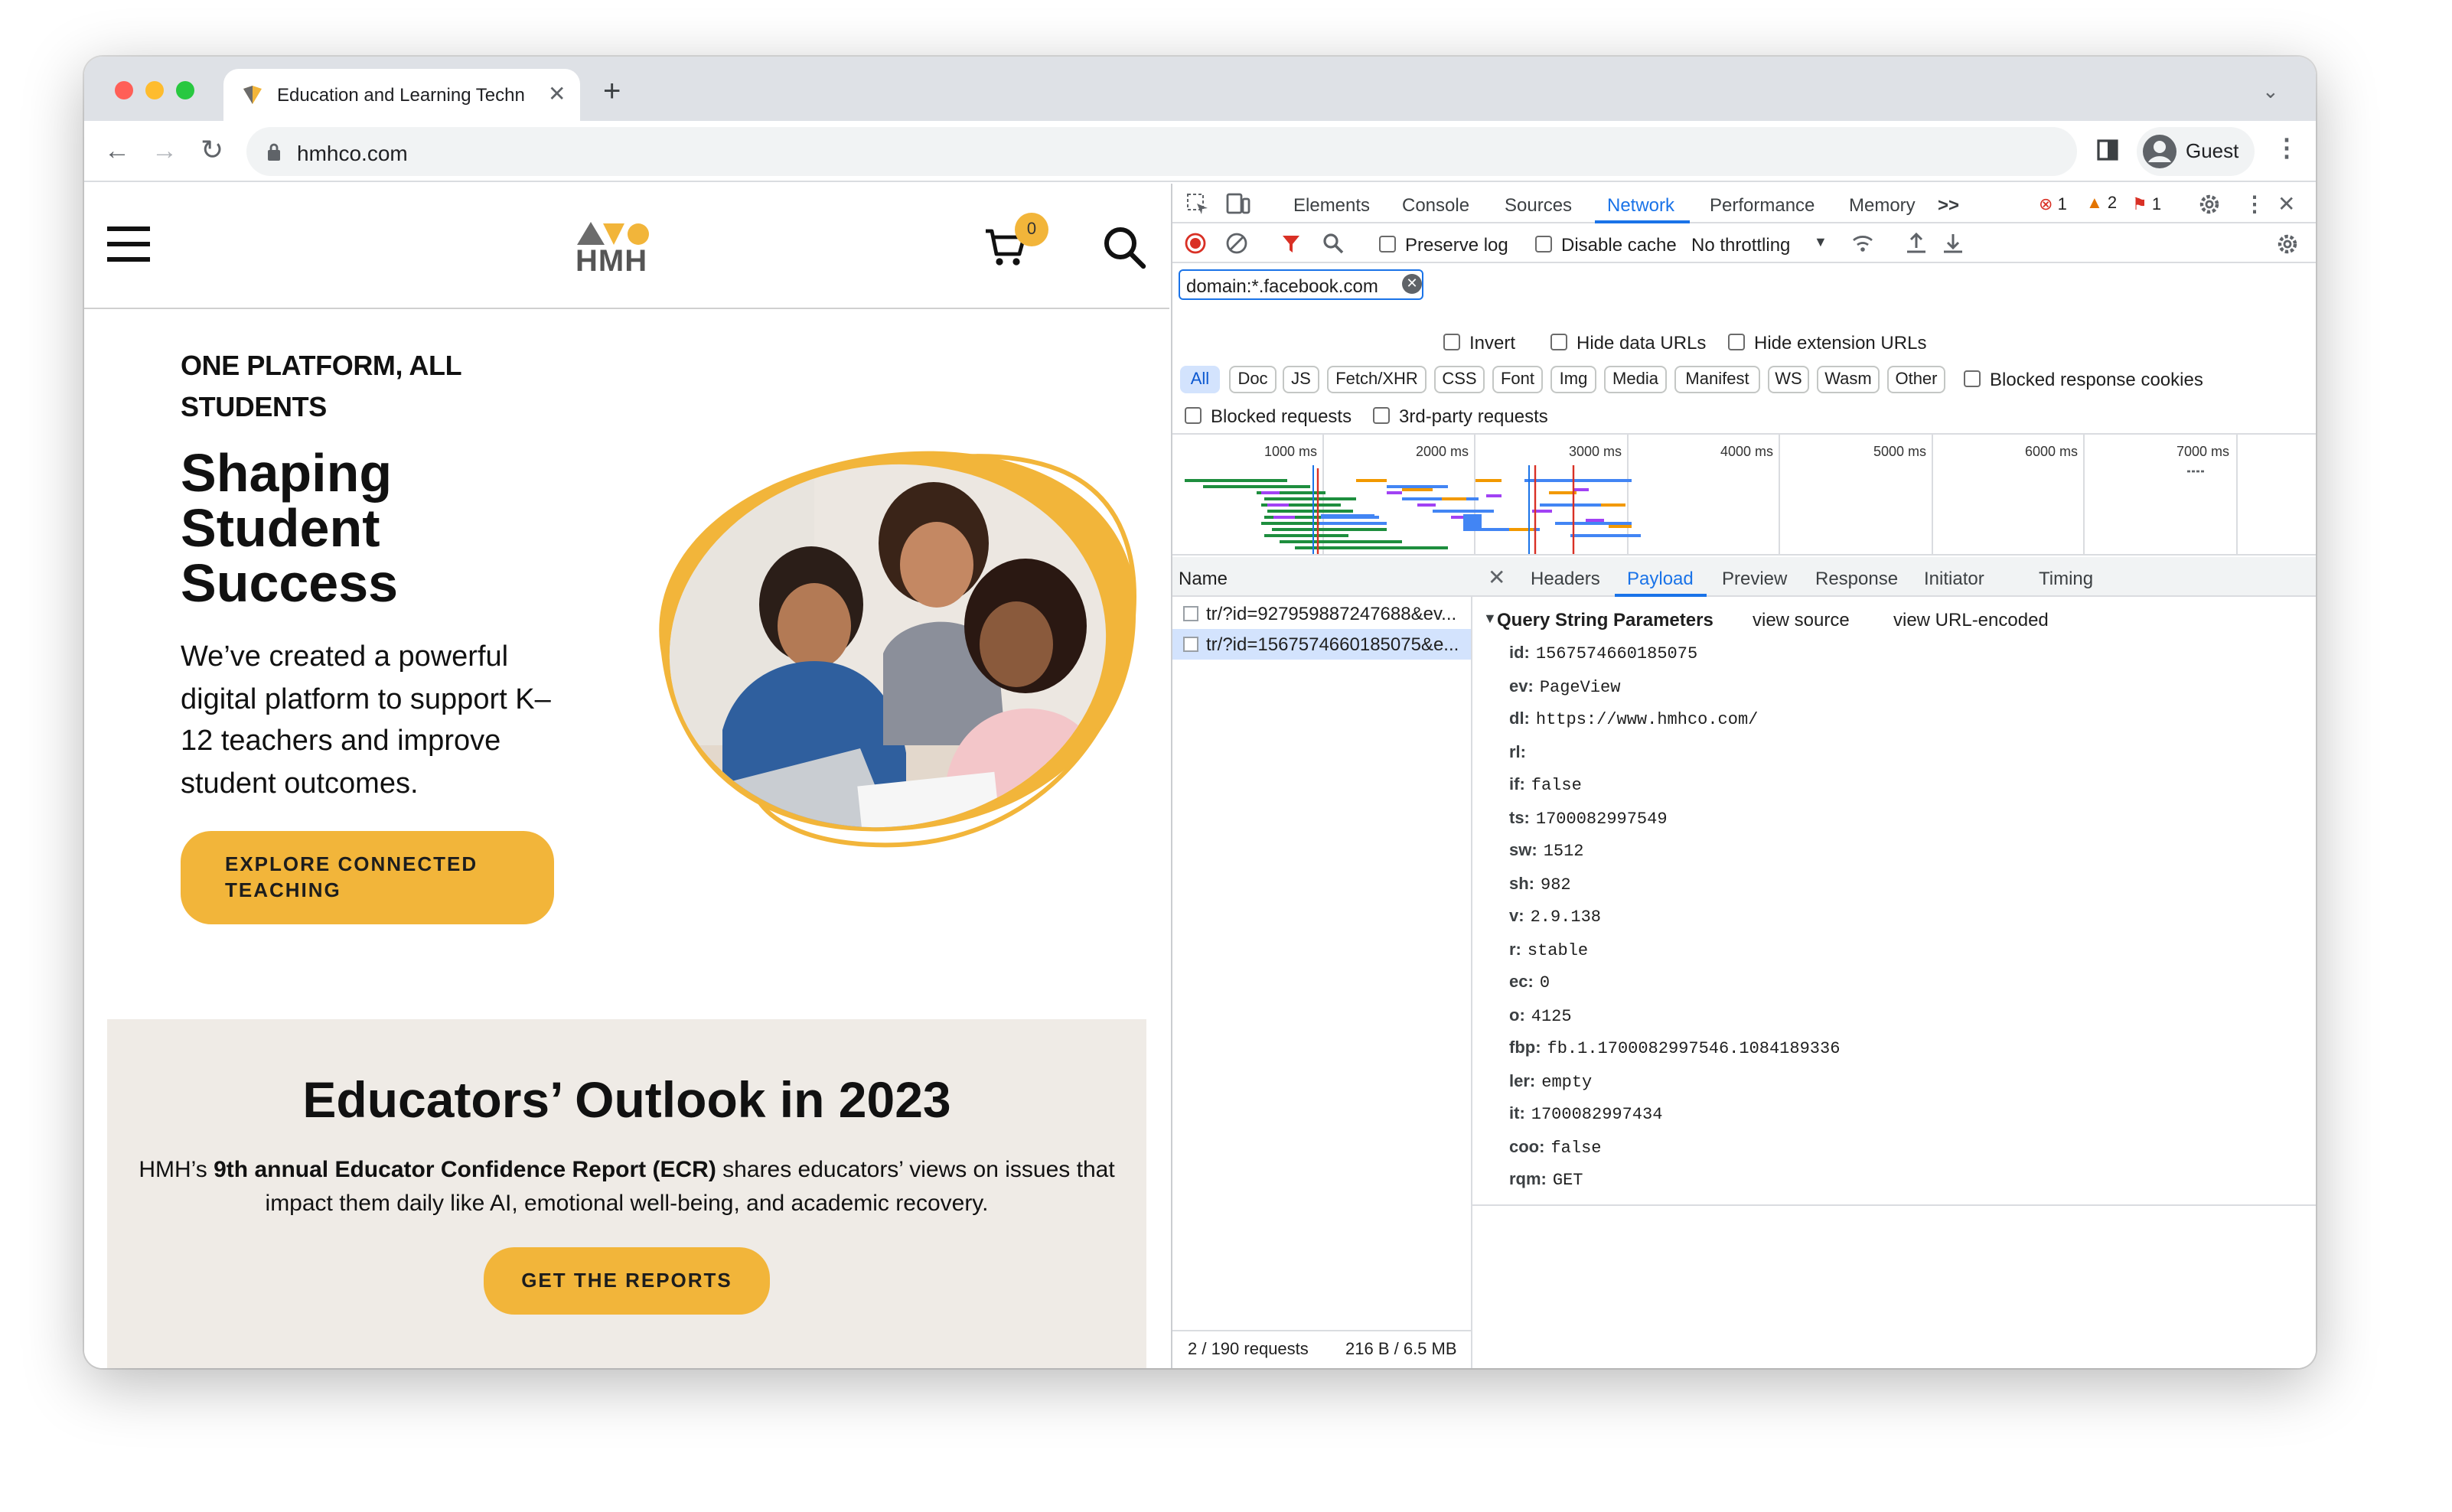  I want to click on promo-title: Educators’ Outlook in 2023, so click(626, 1099).